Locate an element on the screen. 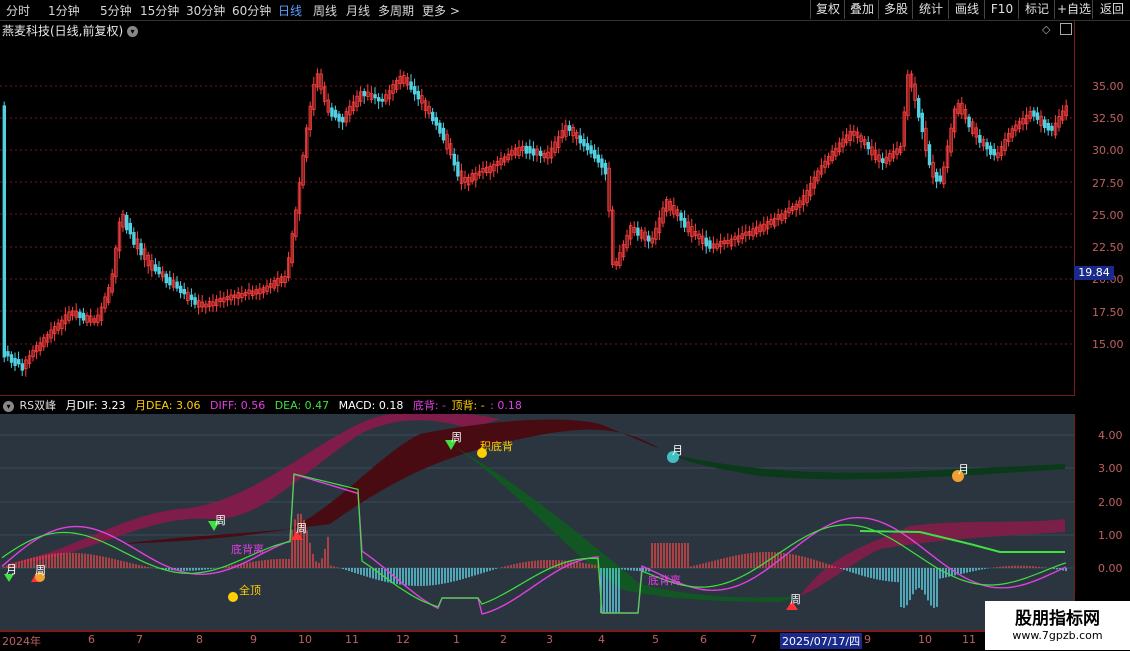  date-tick: 2024年 is located at coordinates (21, 641).